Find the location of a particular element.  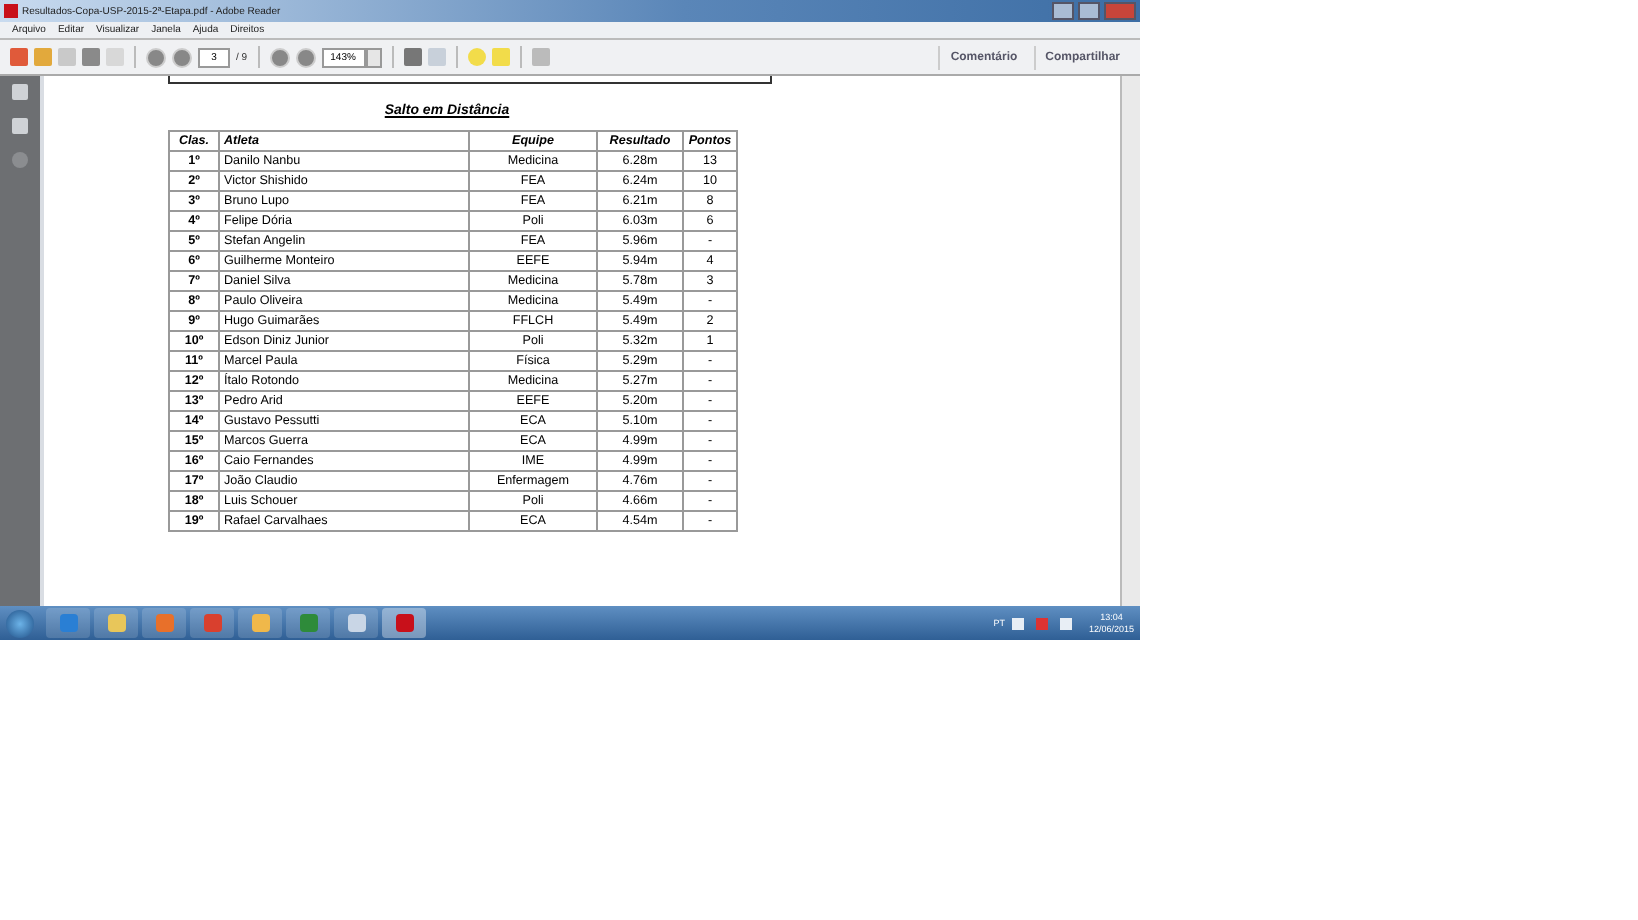

start-button is located at coordinates (20, 623).